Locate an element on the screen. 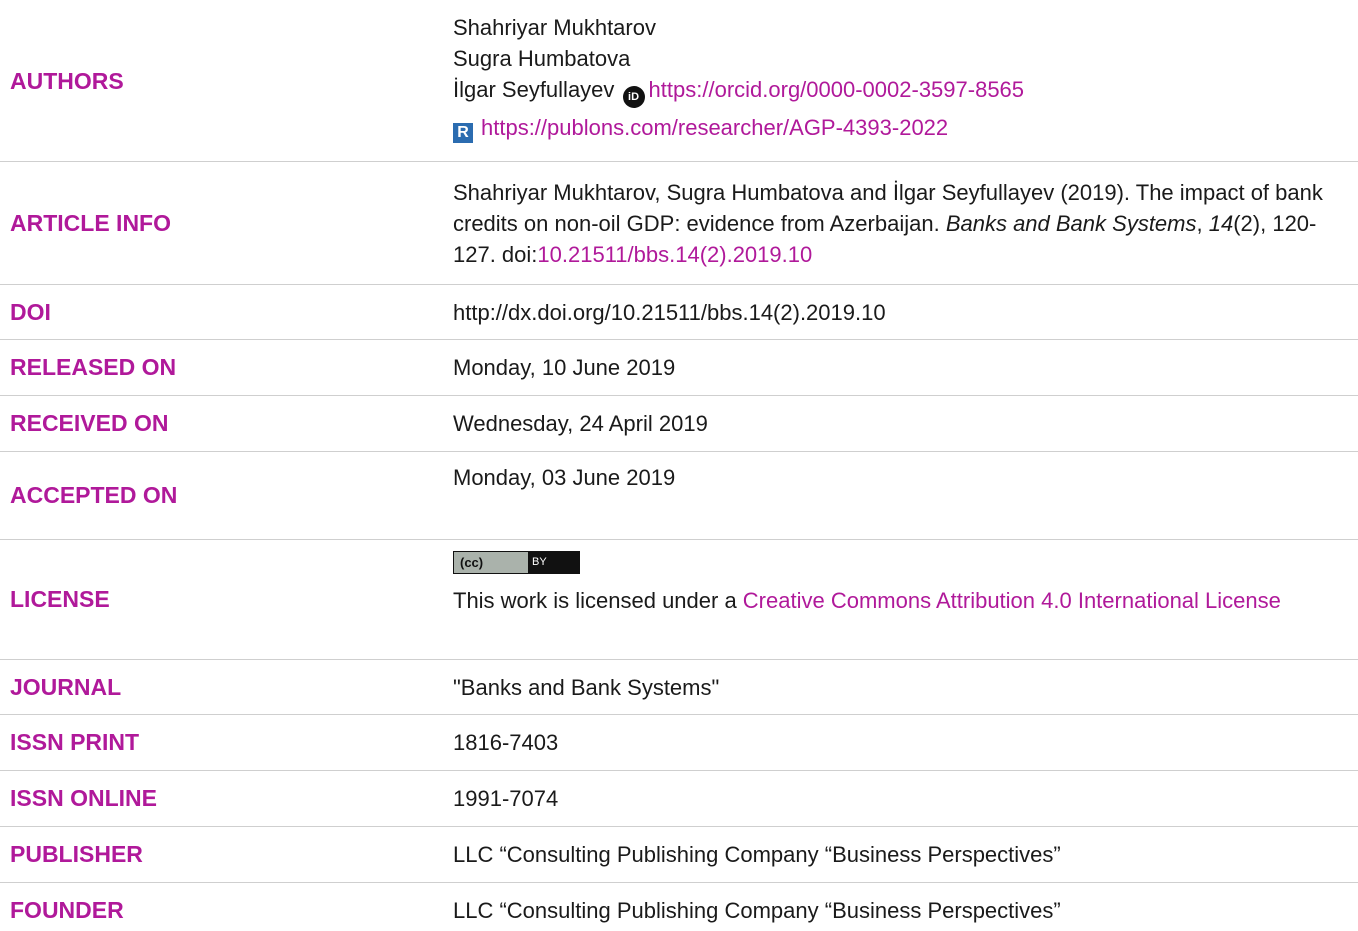 The image size is (1358, 931). issn-online-value: 1991-7074 is located at coordinates (506, 798).